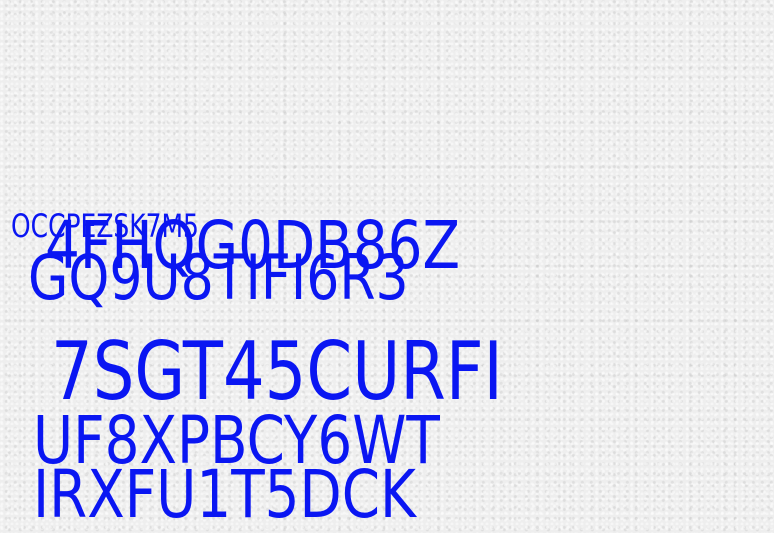 The height and width of the screenshot is (533, 774). I want to click on code-line: 7SGT45CURFI, so click(277, 371).